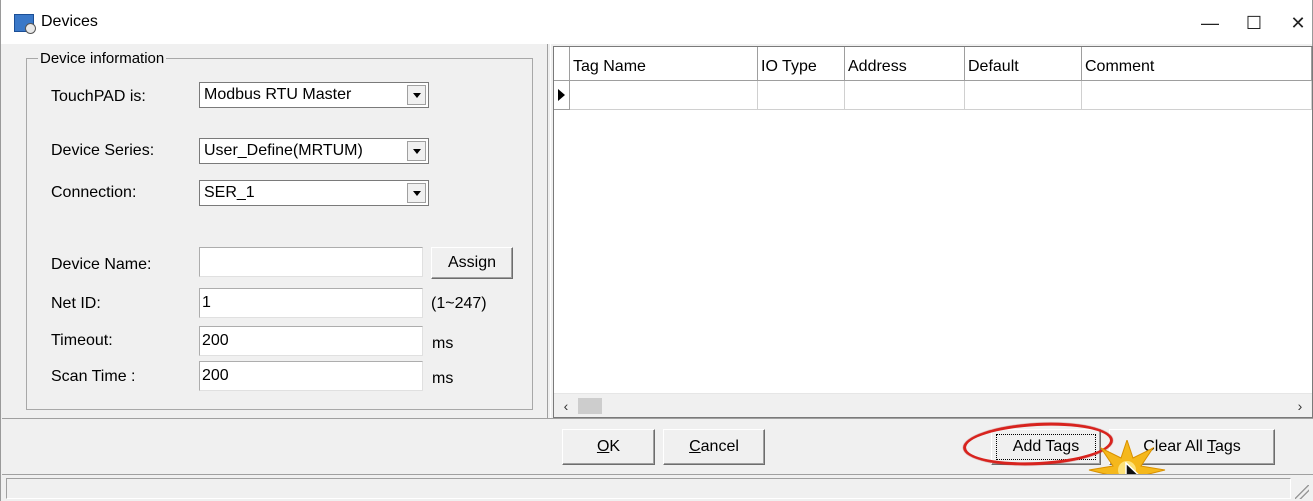 Image resolution: width=1313 pixels, height=501 pixels. What do you see at coordinates (695, 446) in the screenshot?
I see `cancel-accel: C` at bounding box center [695, 446].